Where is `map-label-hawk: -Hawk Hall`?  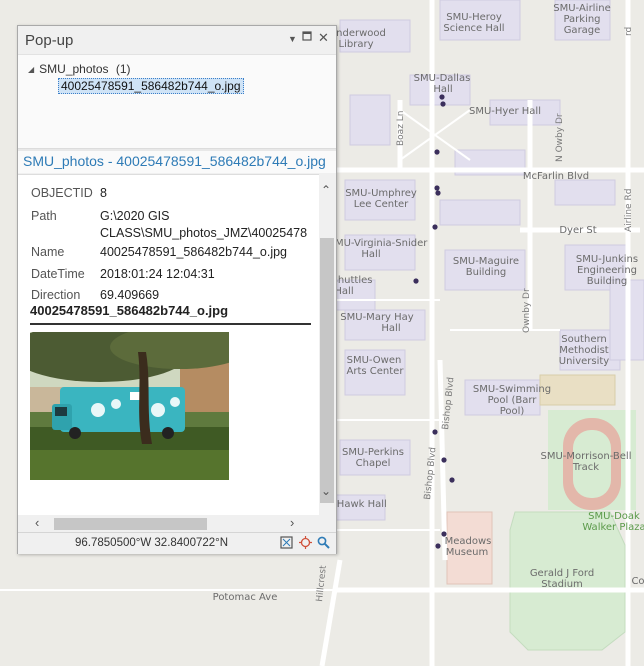
map-label-hawk: -Hawk Hall is located at coordinates (360, 504).